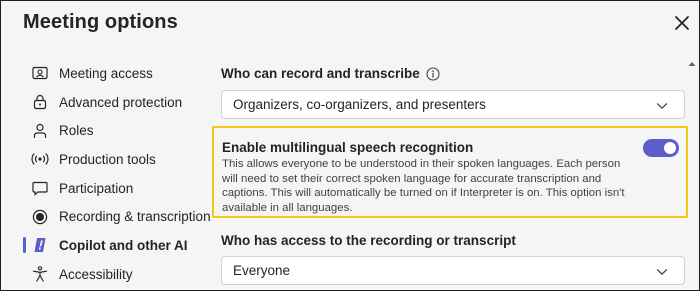 The image size is (700, 291). What do you see at coordinates (453, 270) in the screenshot?
I see `access-permission-dropdown: Everyone` at bounding box center [453, 270].